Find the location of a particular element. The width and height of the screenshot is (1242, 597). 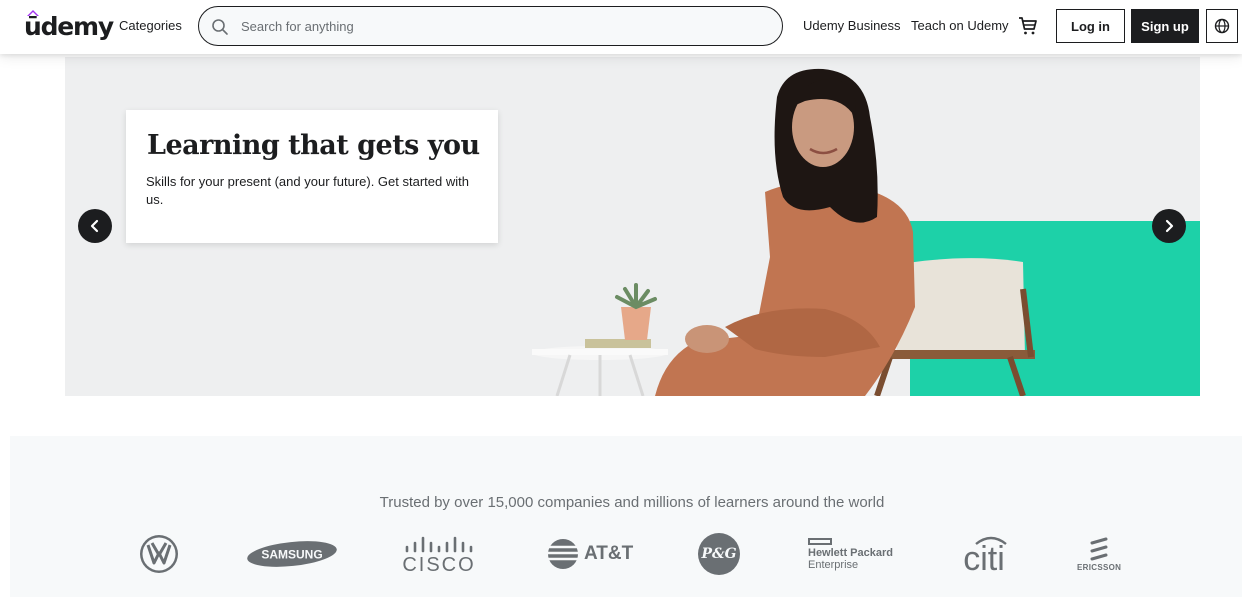

carousel-previous-button is located at coordinates (95, 226).